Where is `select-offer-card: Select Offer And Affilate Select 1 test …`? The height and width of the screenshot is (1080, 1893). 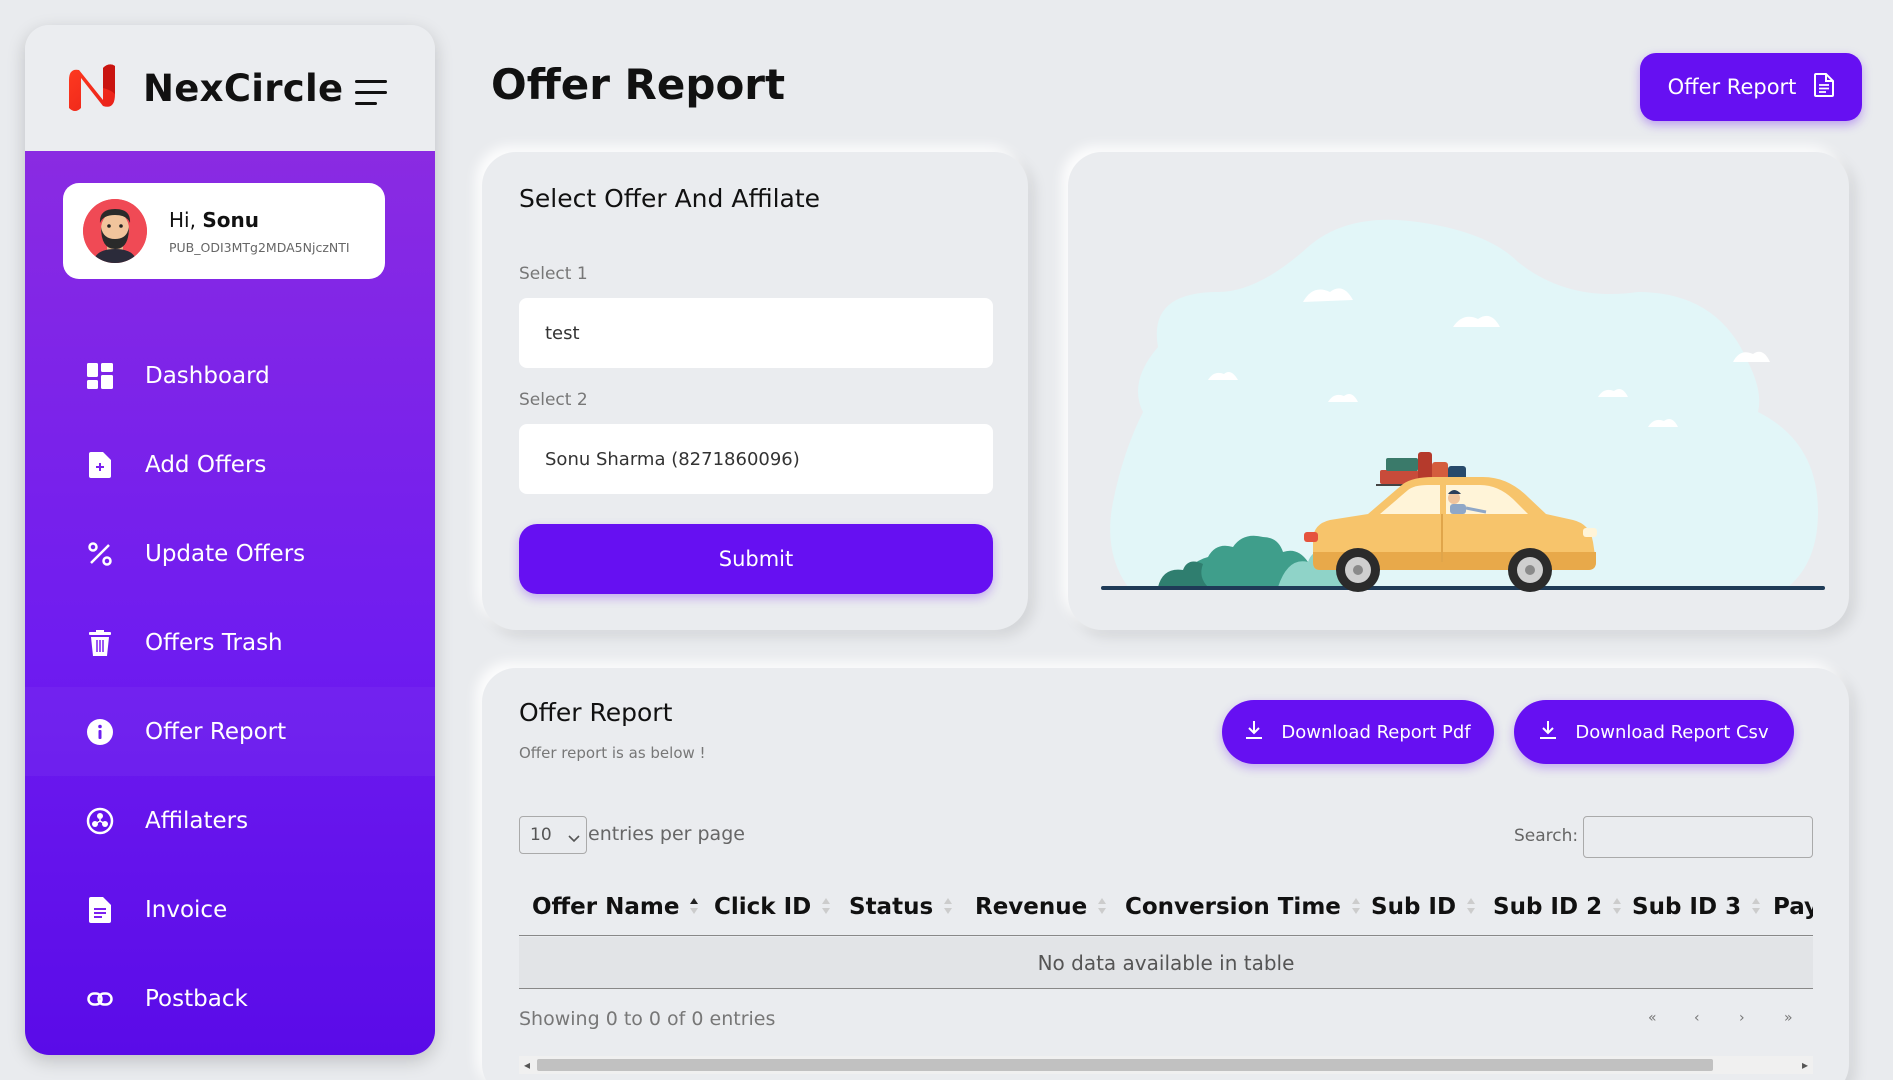 select-offer-card: Select Offer And Affilate Select 1 test … is located at coordinates (755, 391).